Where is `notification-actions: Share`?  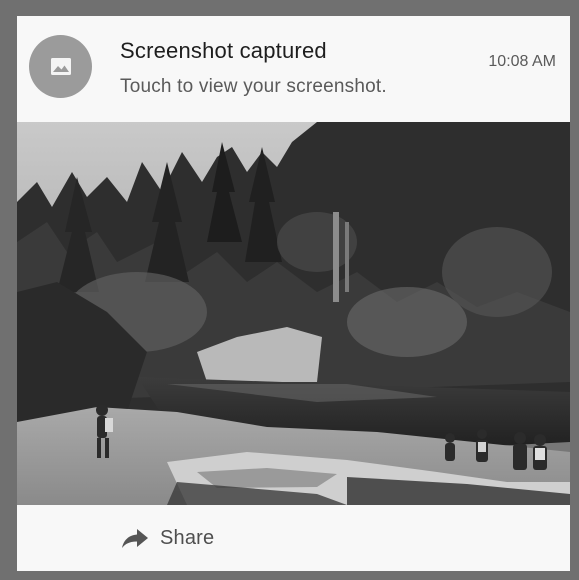 notification-actions: Share is located at coordinates (293, 538).